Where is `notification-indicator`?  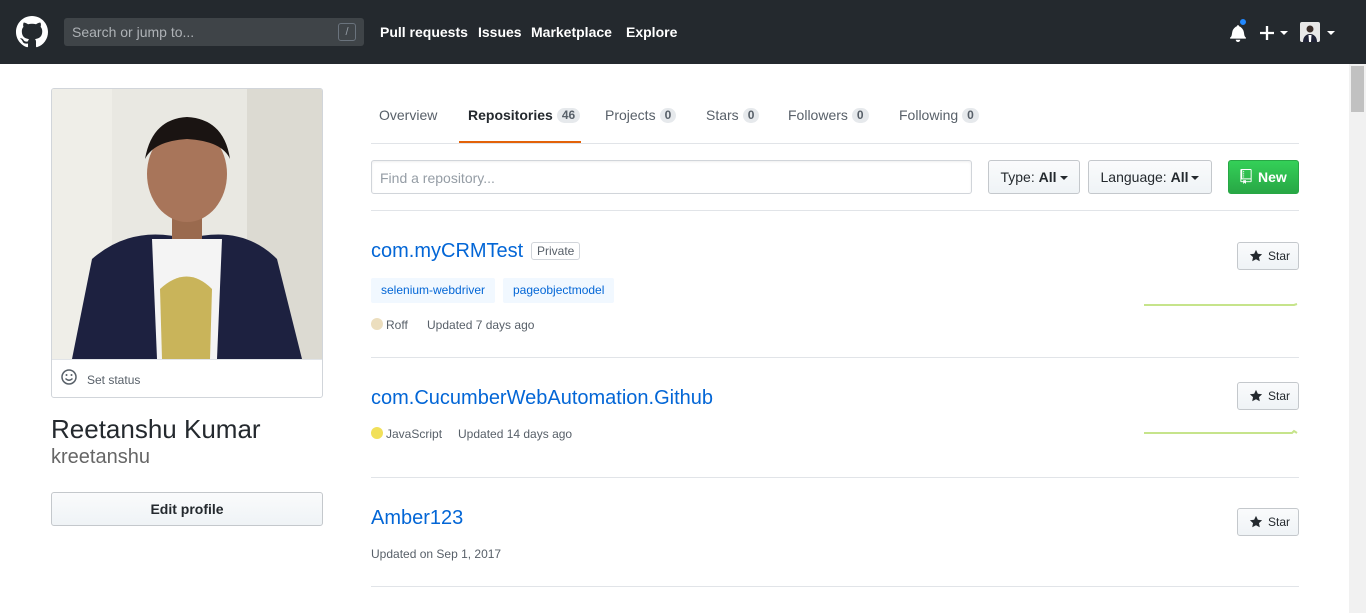 notification-indicator is located at coordinates (1243, 22).